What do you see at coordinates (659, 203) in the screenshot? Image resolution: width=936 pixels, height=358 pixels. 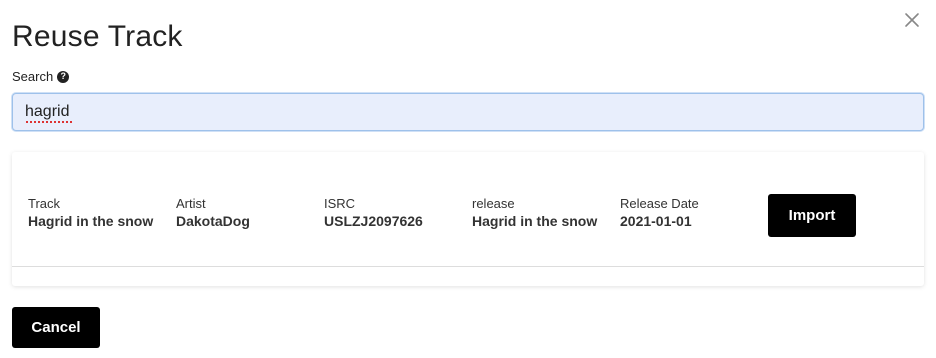 I see `release-date-label: Release Date` at bounding box center [659, 203].